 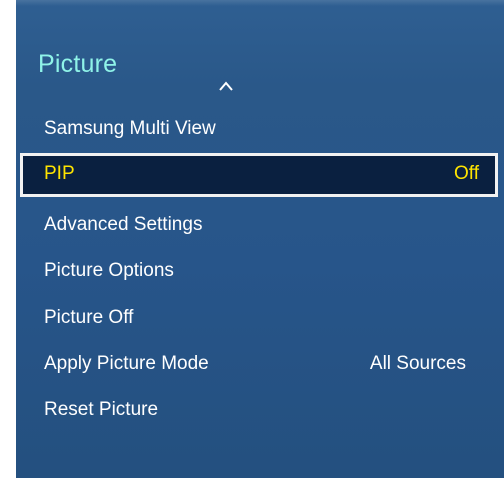 I want to click on menu-item-value: All Sources, so click(x=417, y=363).